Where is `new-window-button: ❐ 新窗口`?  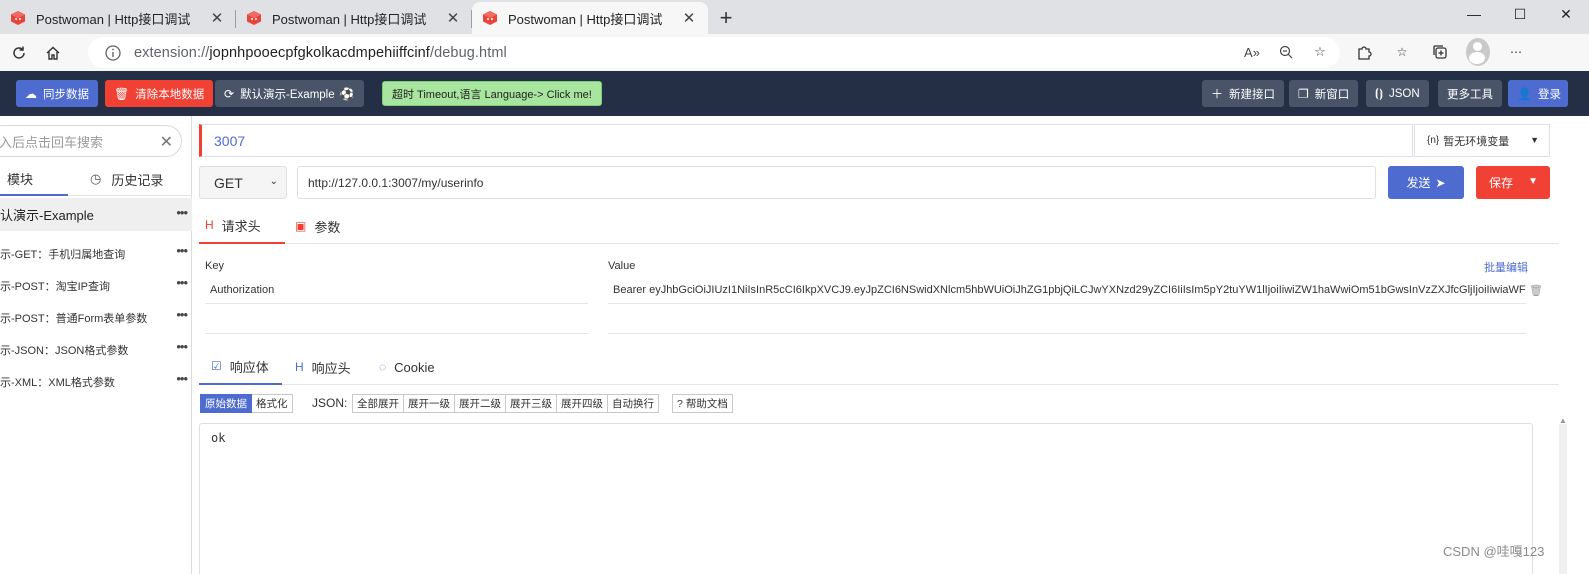
new-window-button: ❐ 新窗口 is located at coordinates (1324, 93).